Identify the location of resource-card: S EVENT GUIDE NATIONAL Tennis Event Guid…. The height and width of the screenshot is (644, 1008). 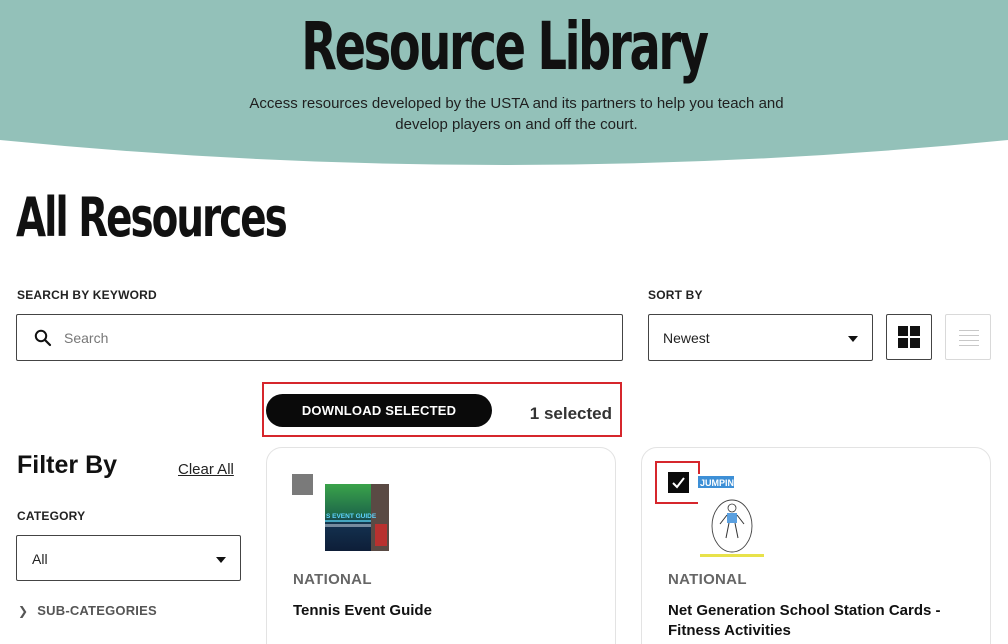
(441, 545).